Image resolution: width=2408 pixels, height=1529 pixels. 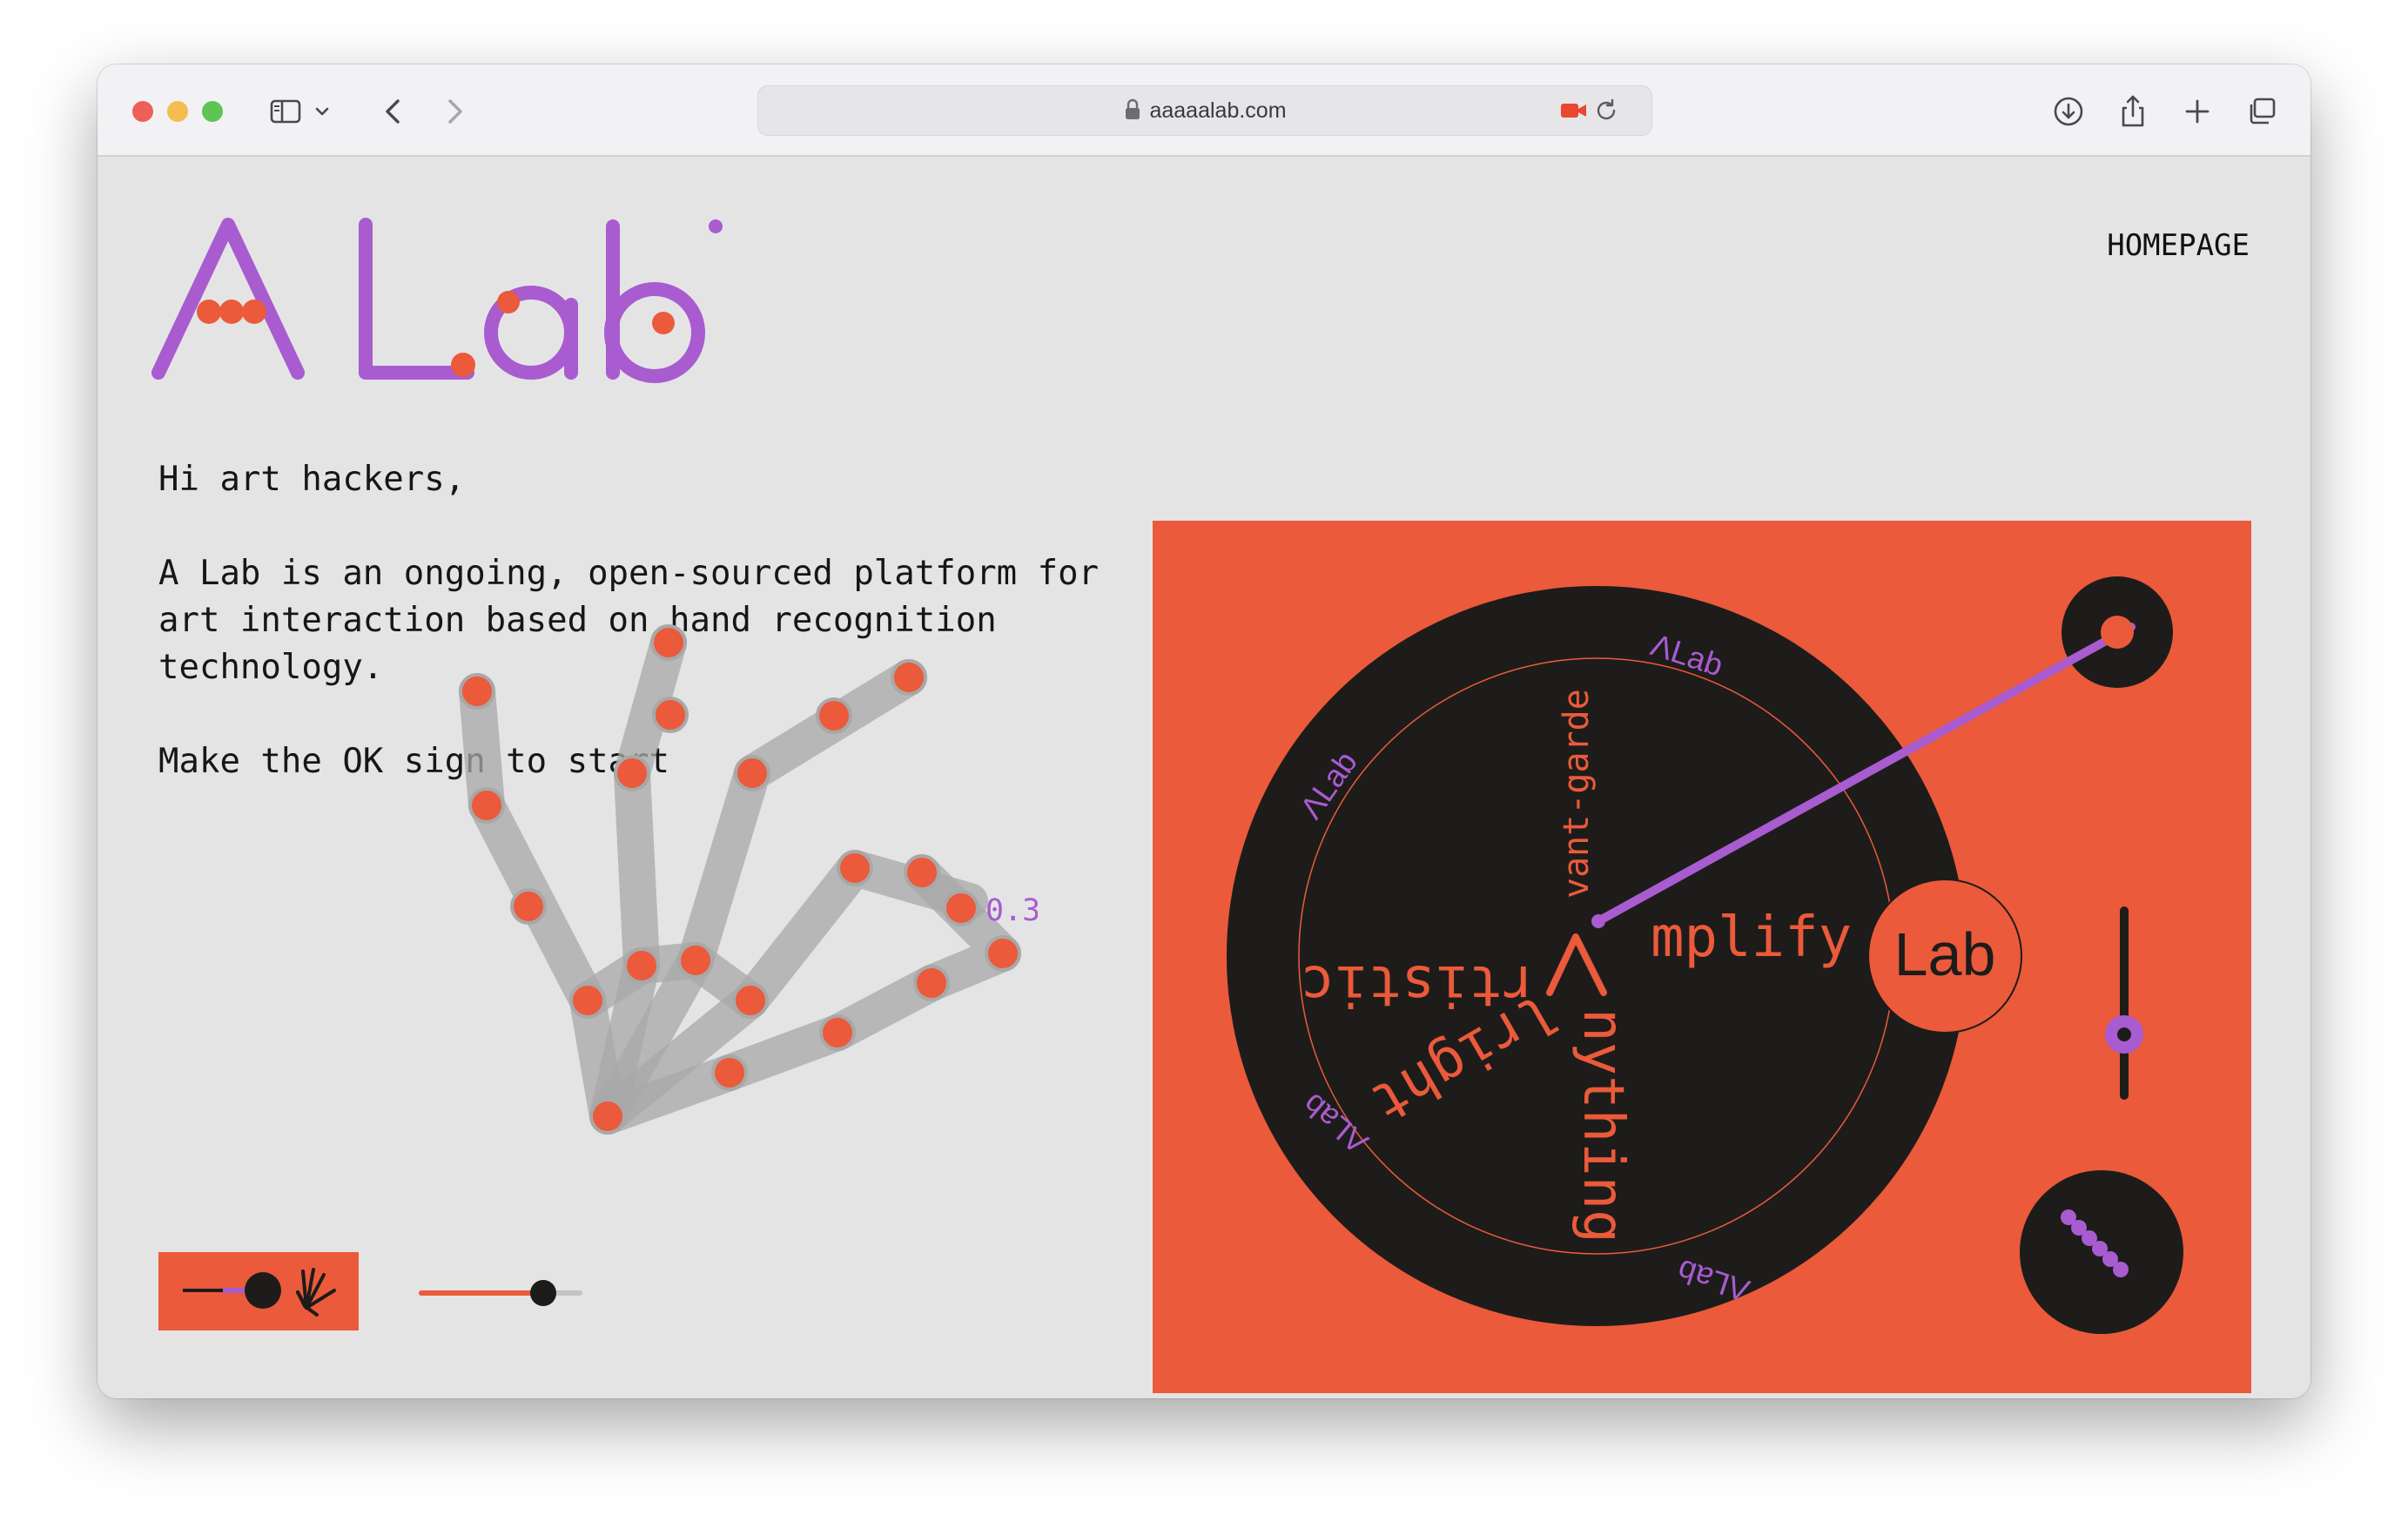 I want to click on hand-skeleton-overlay: 0.3s, so click(x=748, y=879).